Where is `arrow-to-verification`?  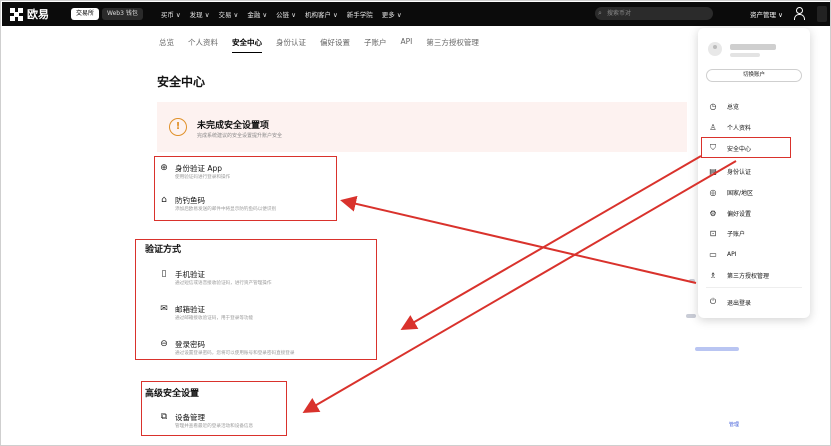 arrow-to-verification is located at coordinates (551, 243).